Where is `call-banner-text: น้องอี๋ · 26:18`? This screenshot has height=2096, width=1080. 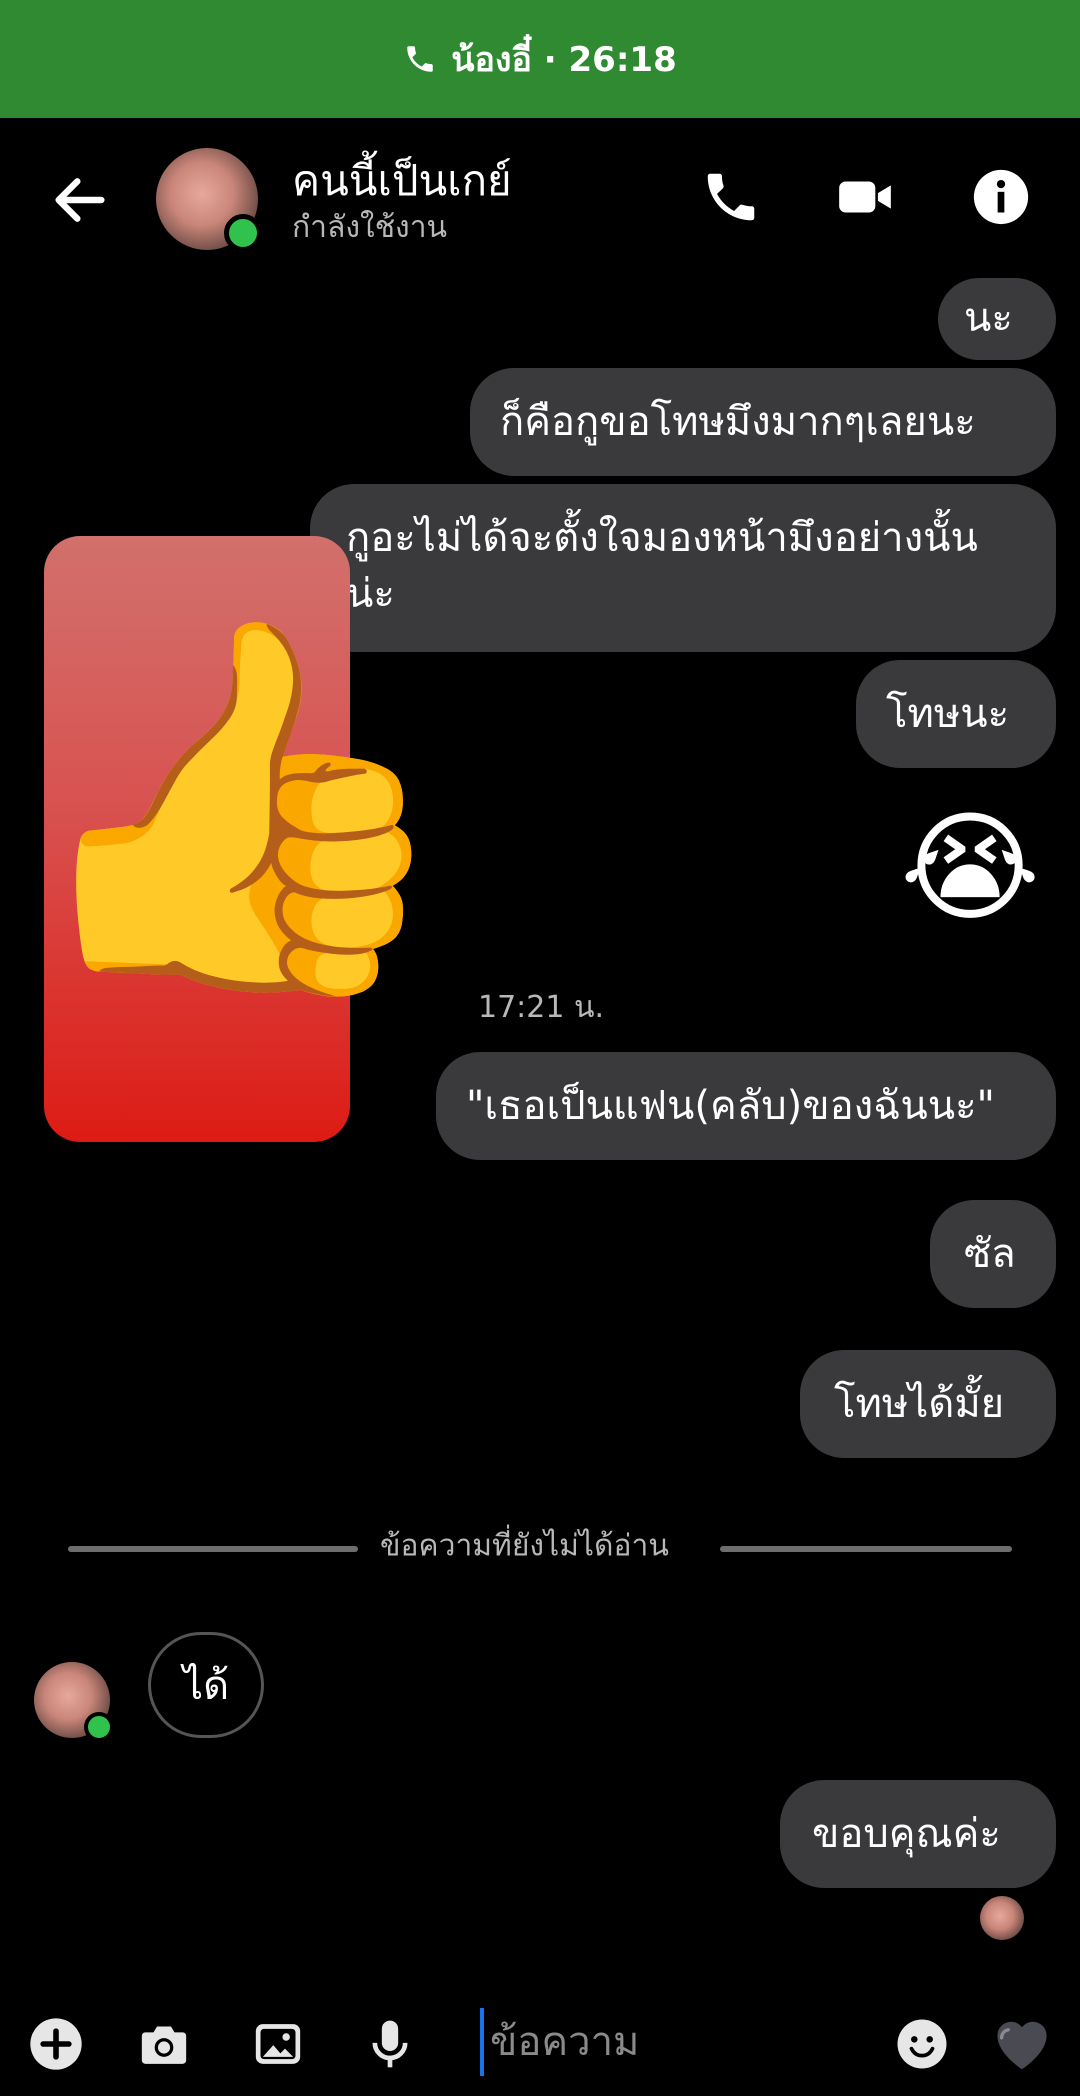 call-banner-text: น้องอี๋ · 26:18 is located at coordinates (564, 60).